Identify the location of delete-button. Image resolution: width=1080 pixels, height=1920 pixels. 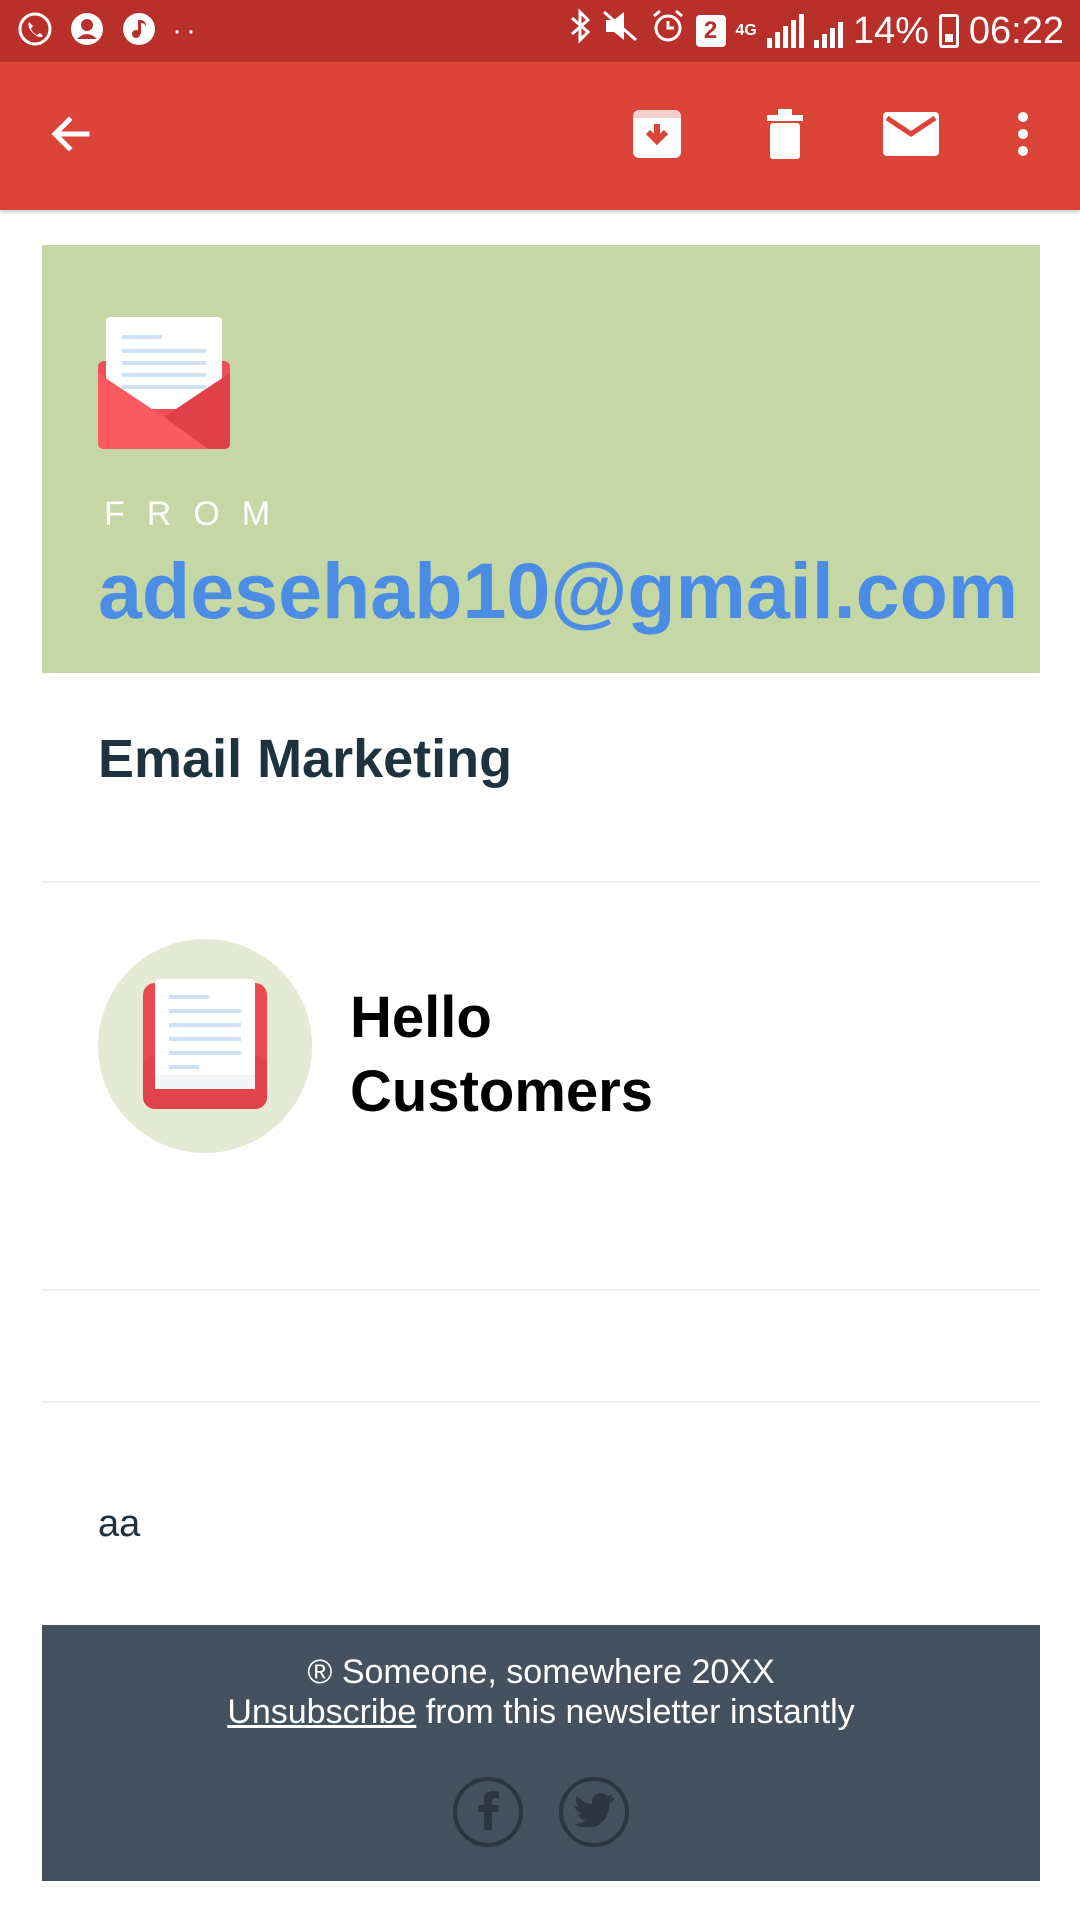
(785, 136).